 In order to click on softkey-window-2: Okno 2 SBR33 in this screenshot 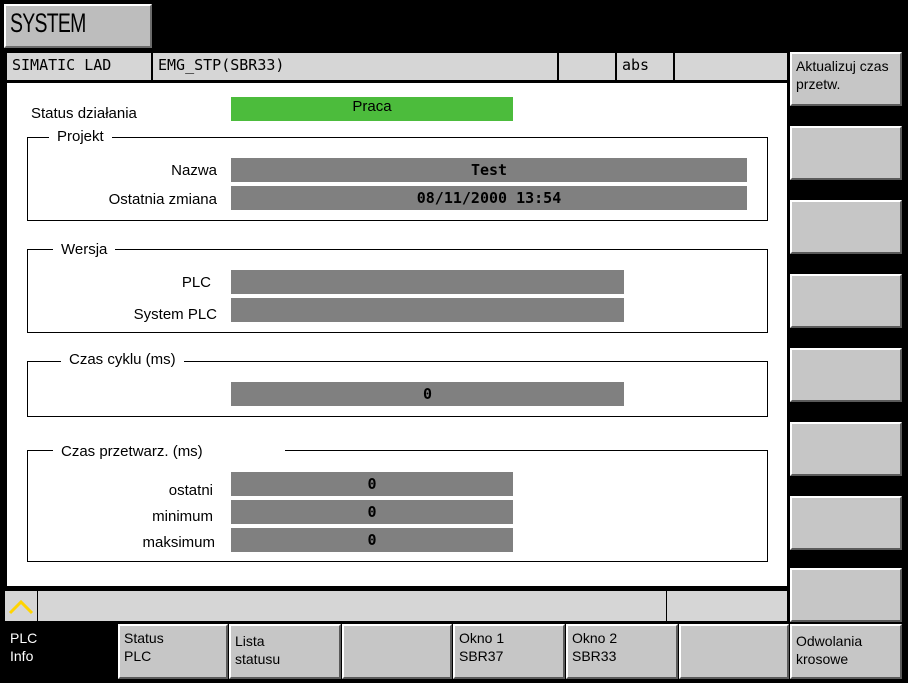, I will do `click(622, 651)`.